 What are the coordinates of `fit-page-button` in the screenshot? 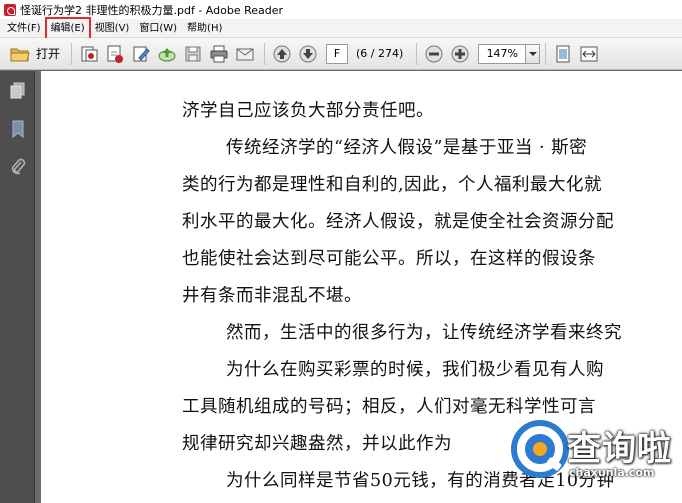 It's located at (563, 54).